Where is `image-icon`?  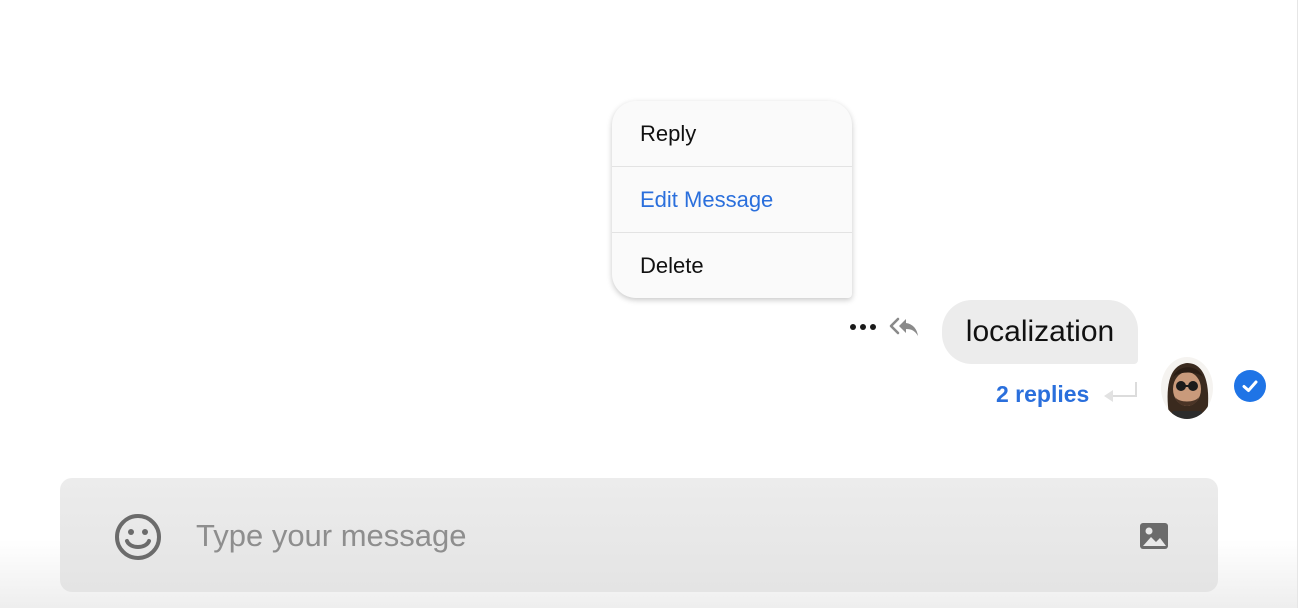
image-icon is located at coordinates (1154, 536).